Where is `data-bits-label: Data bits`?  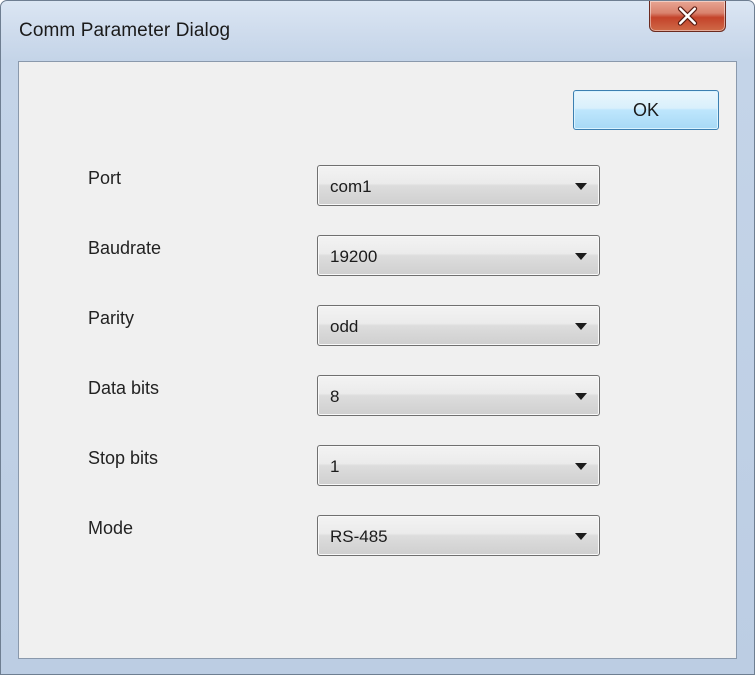
data-bits-label: Data bits is located at coordinates (124, 388).